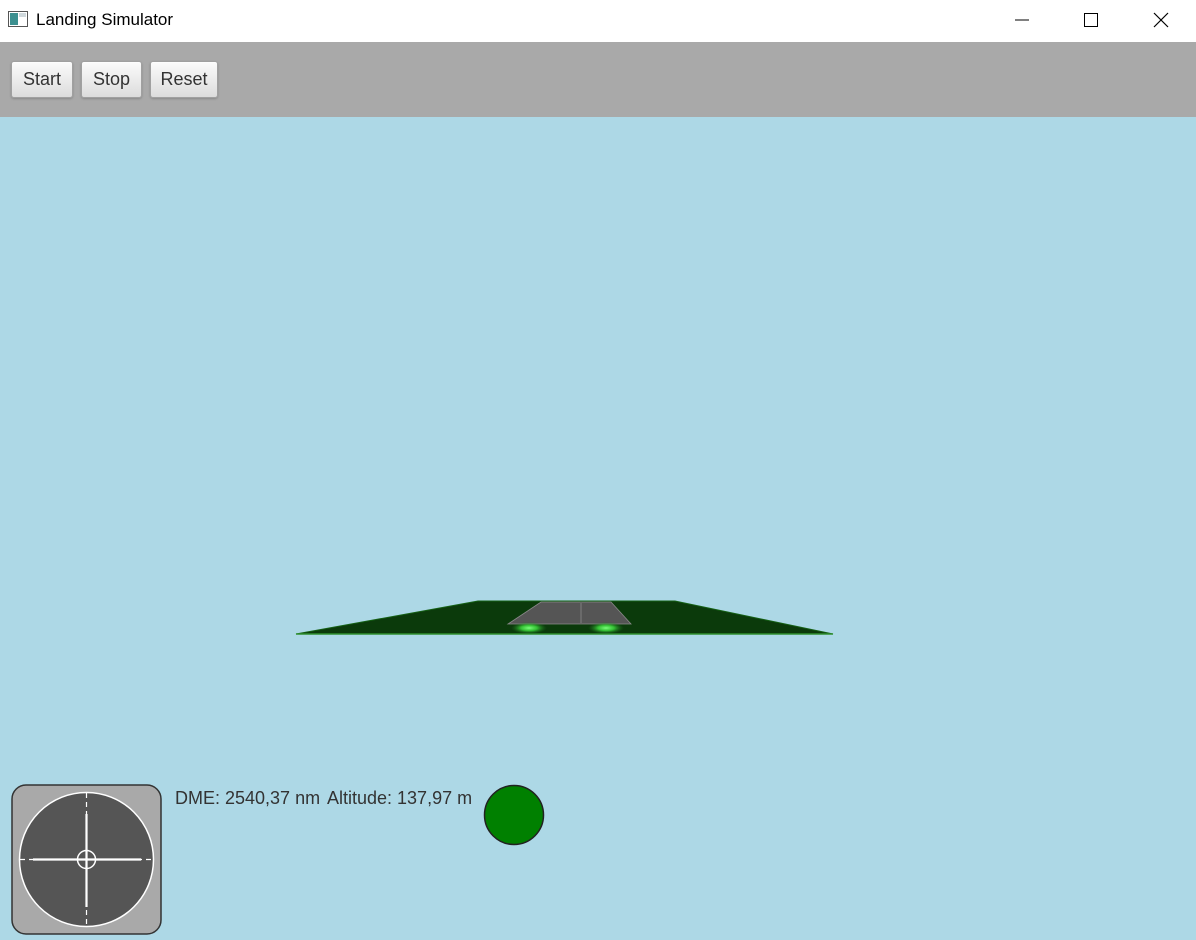  What do you see at coordinates (18, 19) in the screenshot?
I see `app-icon` at bounding box center [18, 19].